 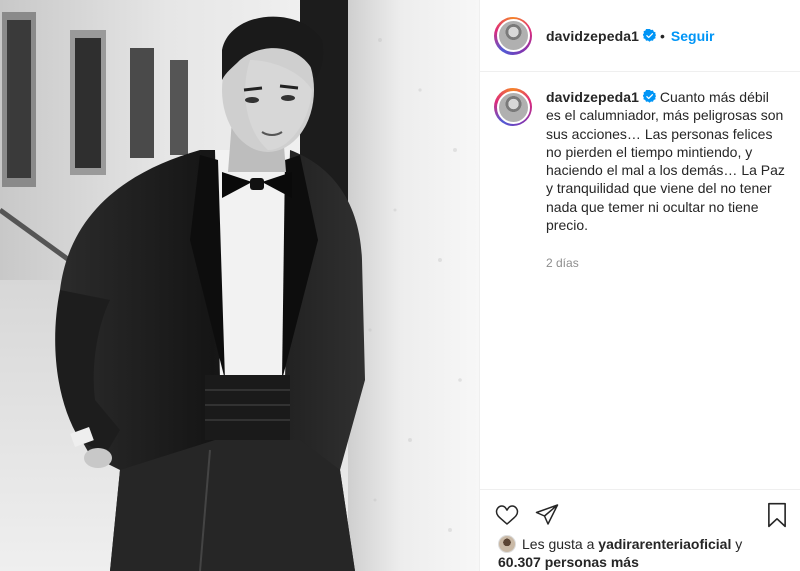 What do you see at coordinates (640, 36) in the screenshot?
I see `post-header: davidzepeda1 • Seguir` at bounding box center [640, 36].